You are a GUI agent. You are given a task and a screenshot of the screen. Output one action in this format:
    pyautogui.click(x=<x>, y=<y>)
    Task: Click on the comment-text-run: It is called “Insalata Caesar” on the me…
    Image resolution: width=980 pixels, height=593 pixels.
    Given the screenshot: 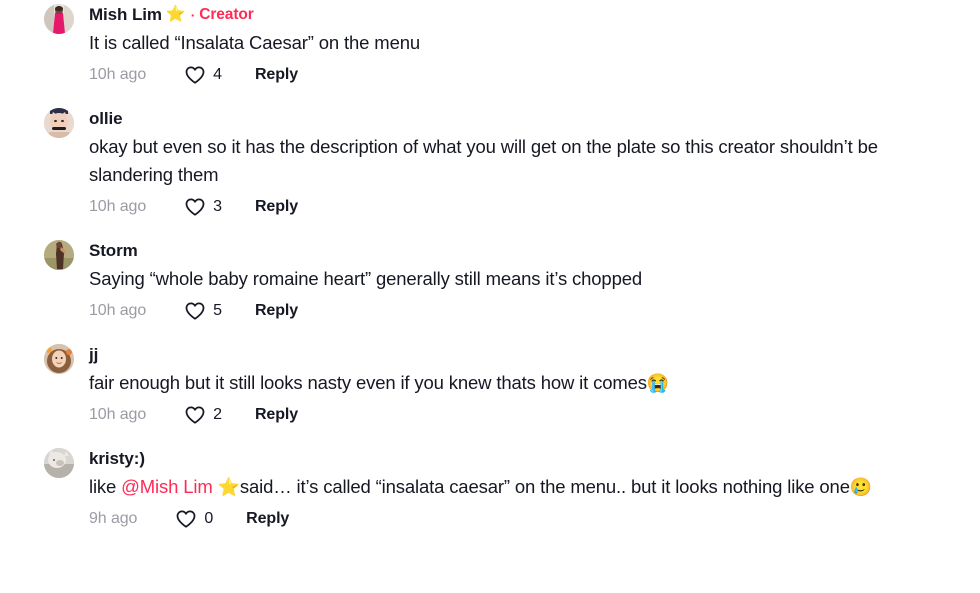 What is the action you would take?
    pyautogui.click(x=254, y=42)
    